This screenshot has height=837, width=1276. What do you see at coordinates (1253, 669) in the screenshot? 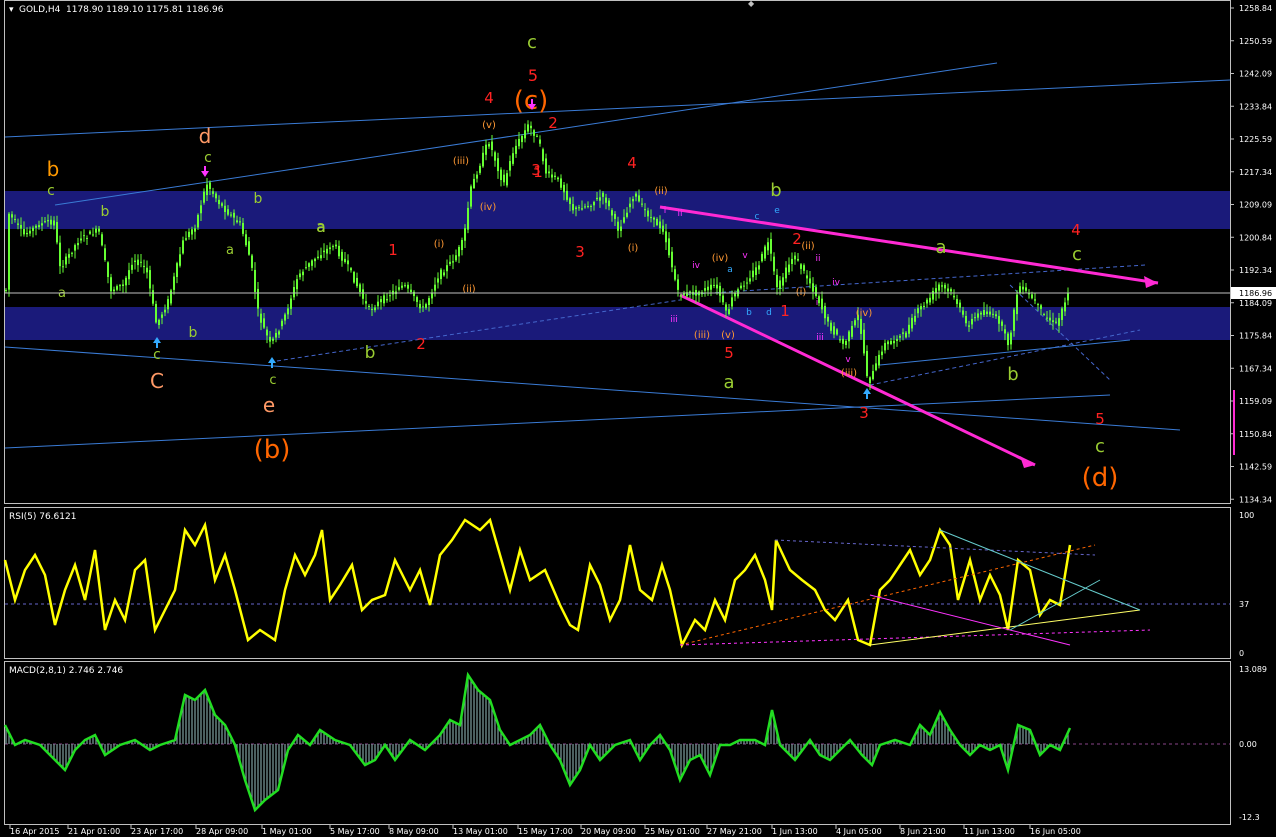
I see `macd-tick-high: 13.089` at bounding box center [1253, 669].